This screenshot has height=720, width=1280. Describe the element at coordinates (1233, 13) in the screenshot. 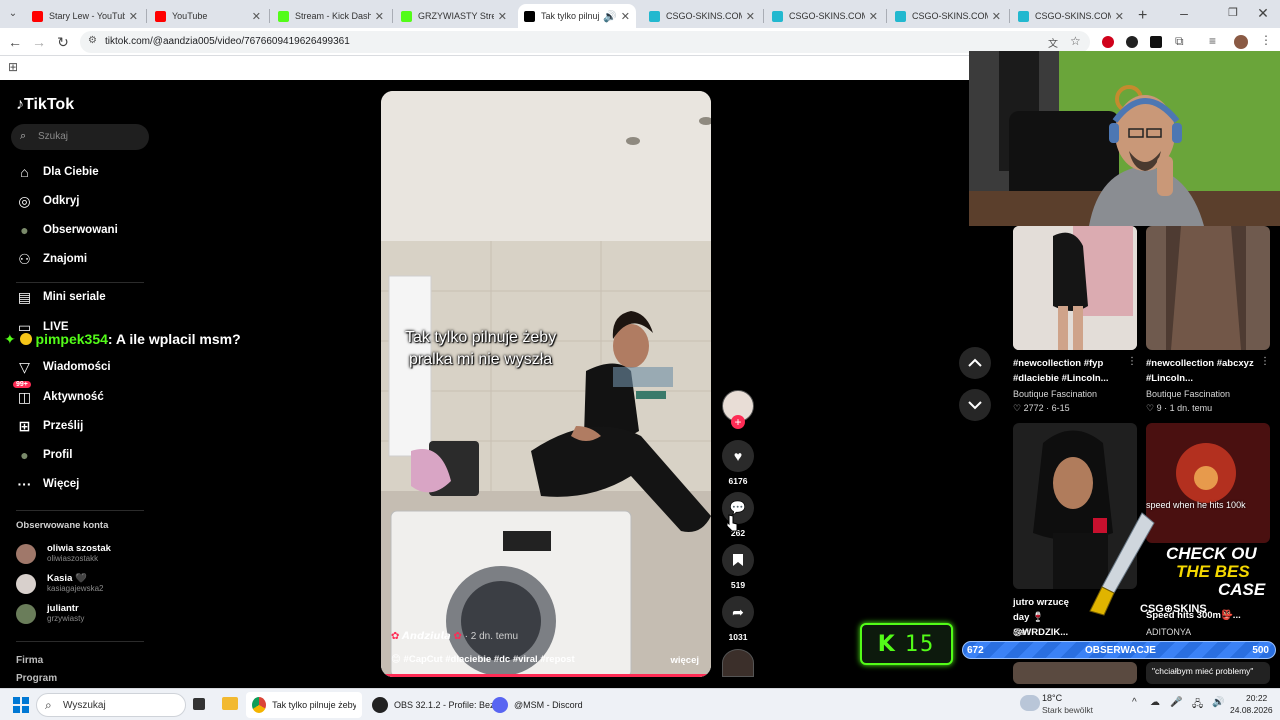

I see `maximize-icon: ❐` at that location.